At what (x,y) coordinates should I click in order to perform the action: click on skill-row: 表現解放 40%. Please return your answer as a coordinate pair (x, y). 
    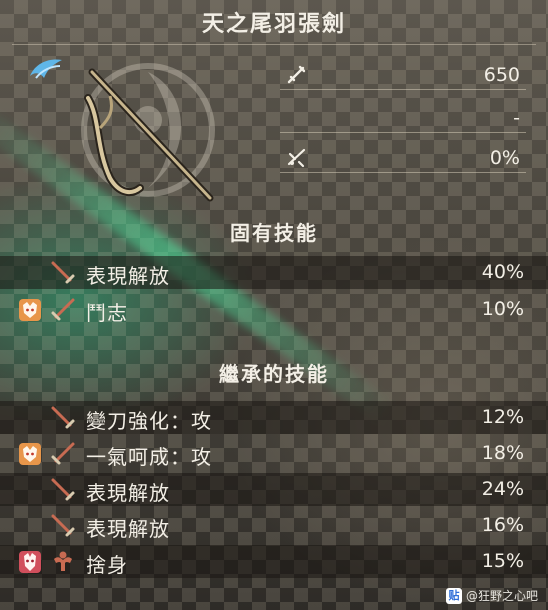
    Looking at the image, I should click on (274, 272).